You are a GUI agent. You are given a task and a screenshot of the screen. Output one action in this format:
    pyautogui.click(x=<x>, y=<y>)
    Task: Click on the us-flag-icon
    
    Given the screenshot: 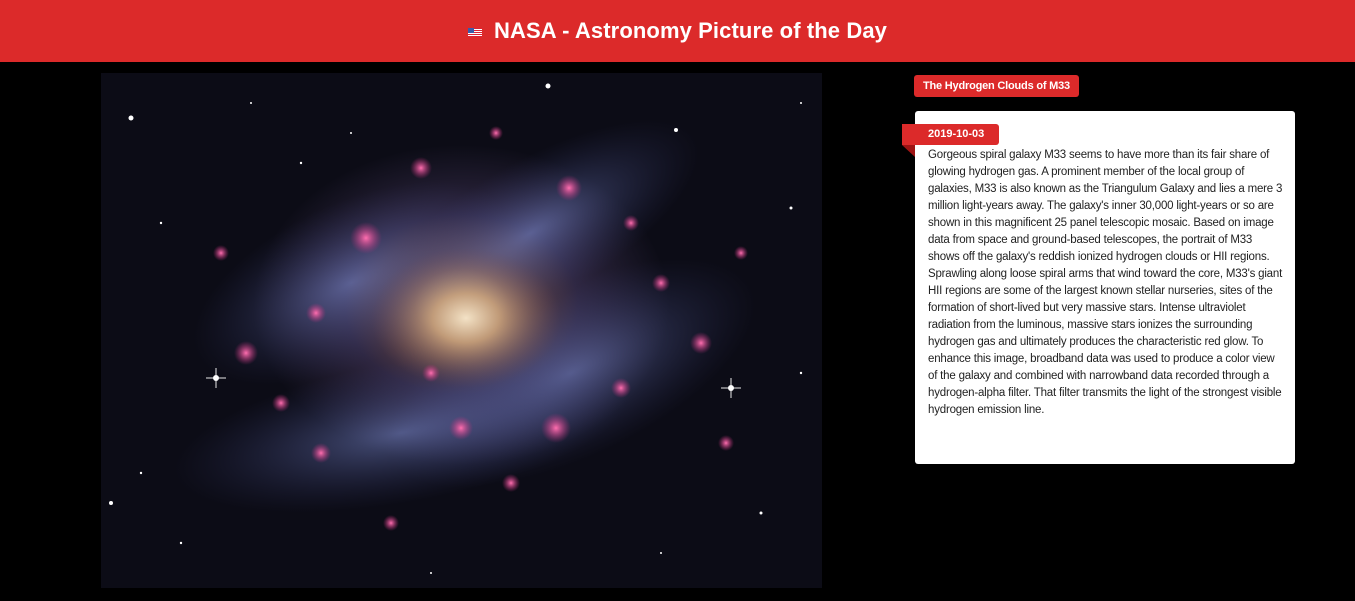 What is the action you would take?
    pyautogui.click(x=474, y=32)
    